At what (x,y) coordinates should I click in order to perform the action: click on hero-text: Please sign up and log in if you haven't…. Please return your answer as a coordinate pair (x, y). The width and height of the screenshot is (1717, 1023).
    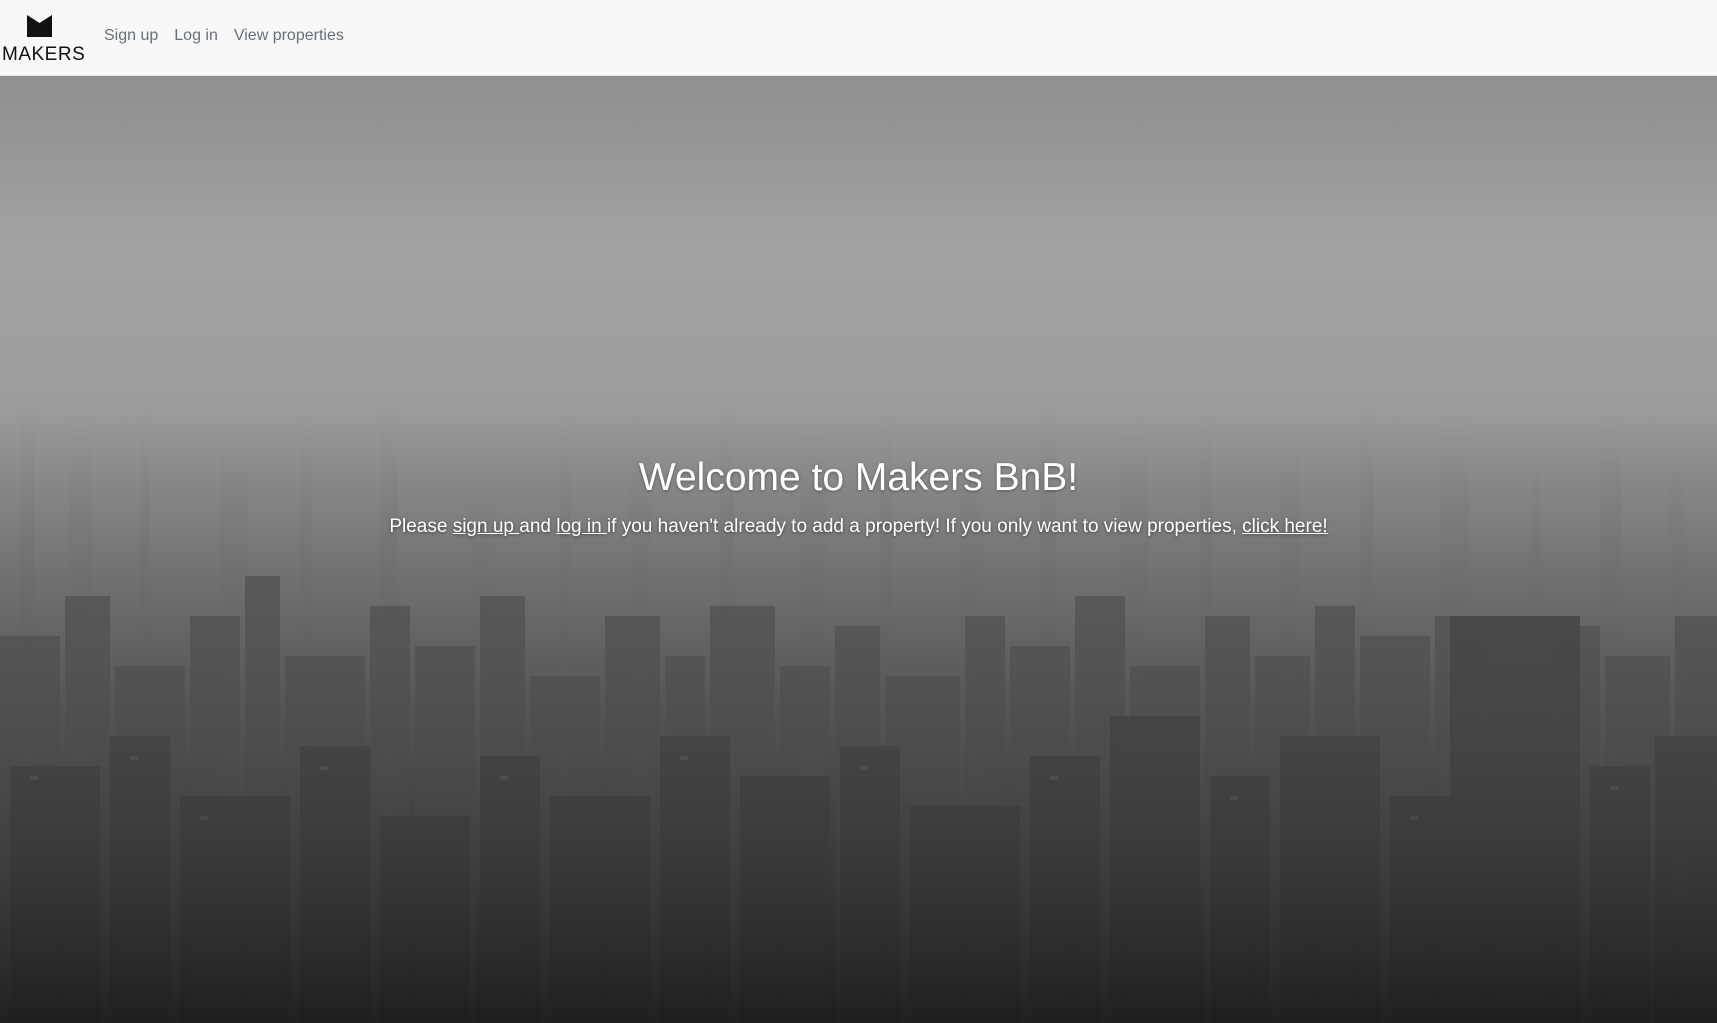
    Looking at the image, I should click on (858, 527).